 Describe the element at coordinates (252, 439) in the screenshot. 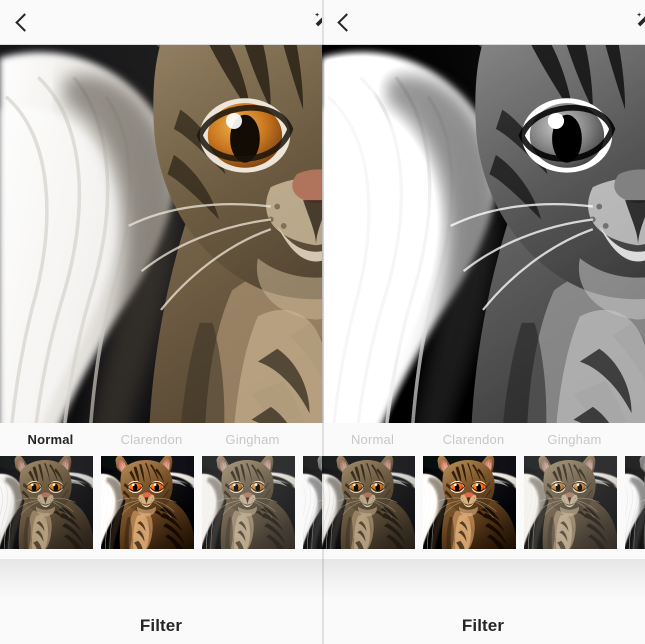

I see `filter-label-gingham: Gingham` at that location.